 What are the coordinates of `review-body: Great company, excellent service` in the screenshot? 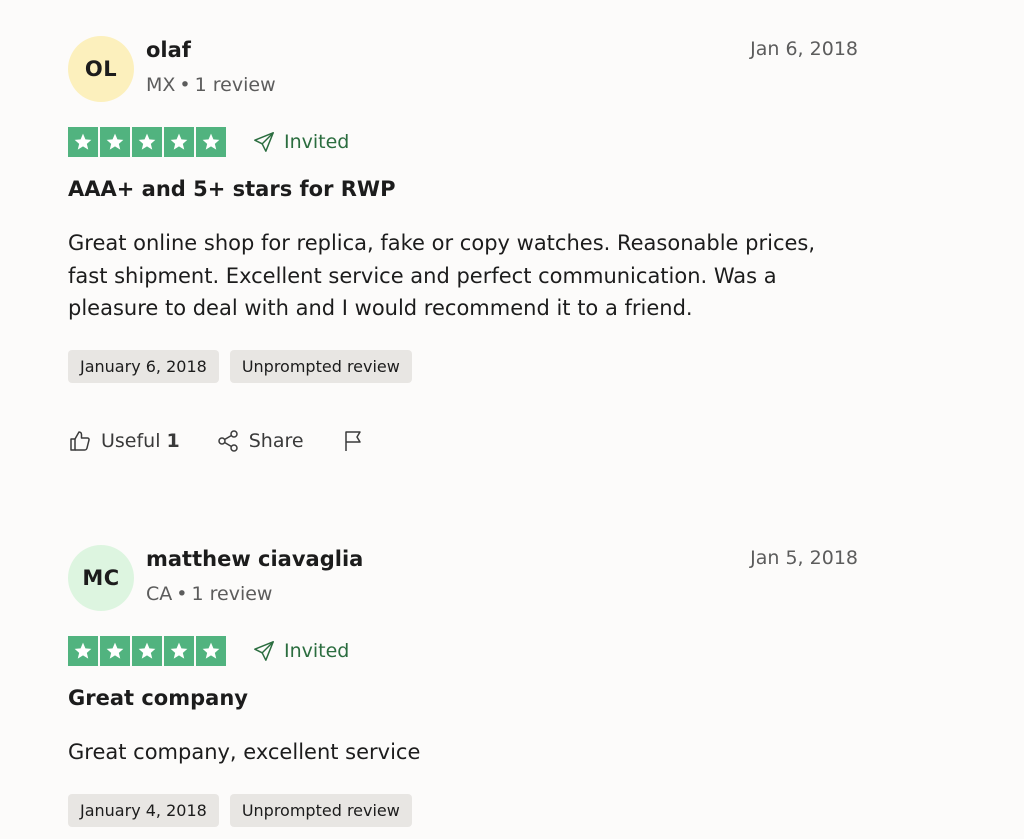 It's located at (463, 752).